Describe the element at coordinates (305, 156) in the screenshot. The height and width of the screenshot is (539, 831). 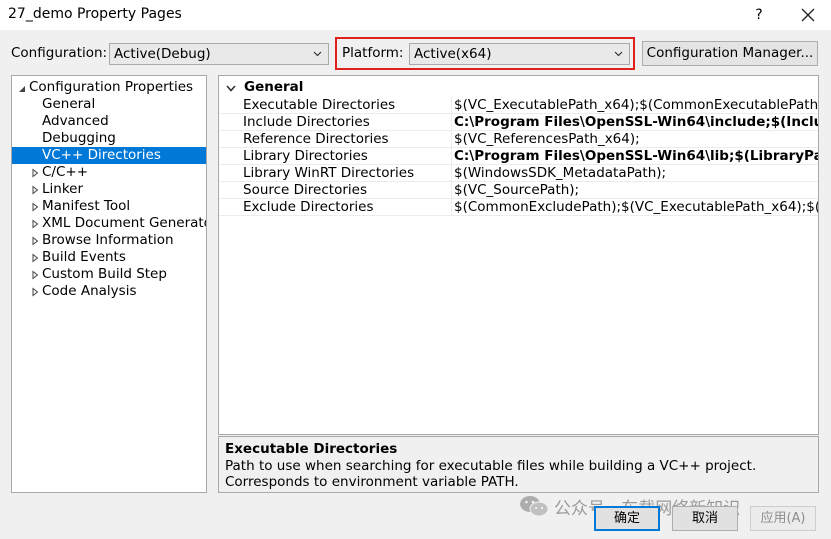
I see `grid-row-name: Library Directories` at that location.